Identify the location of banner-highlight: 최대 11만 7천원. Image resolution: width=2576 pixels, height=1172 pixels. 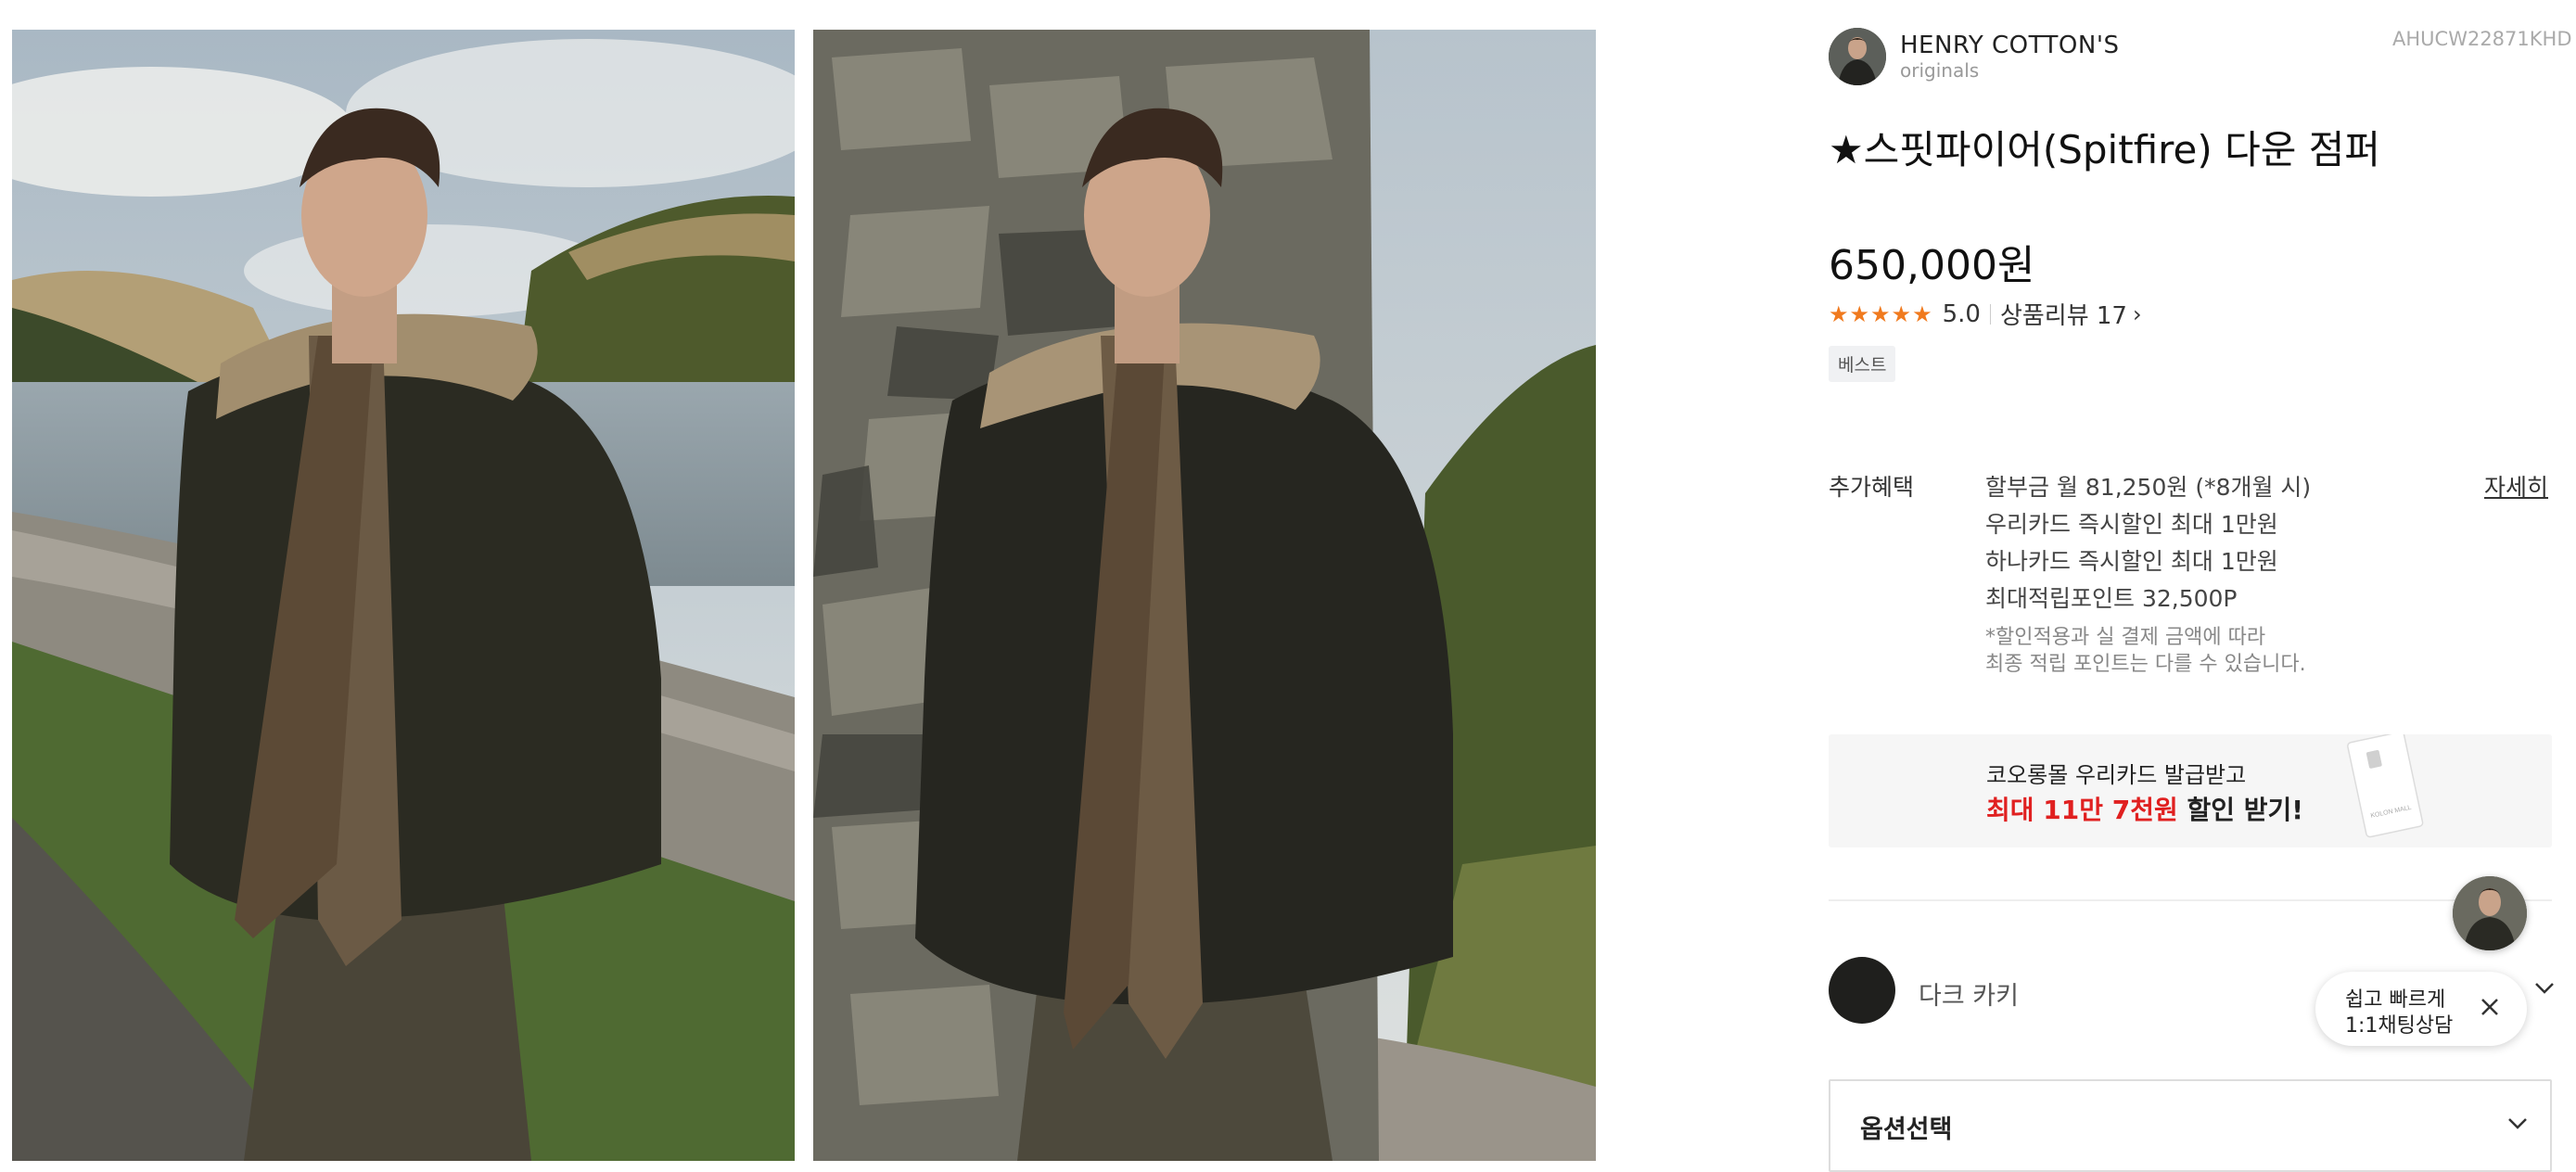
(2082, 810).